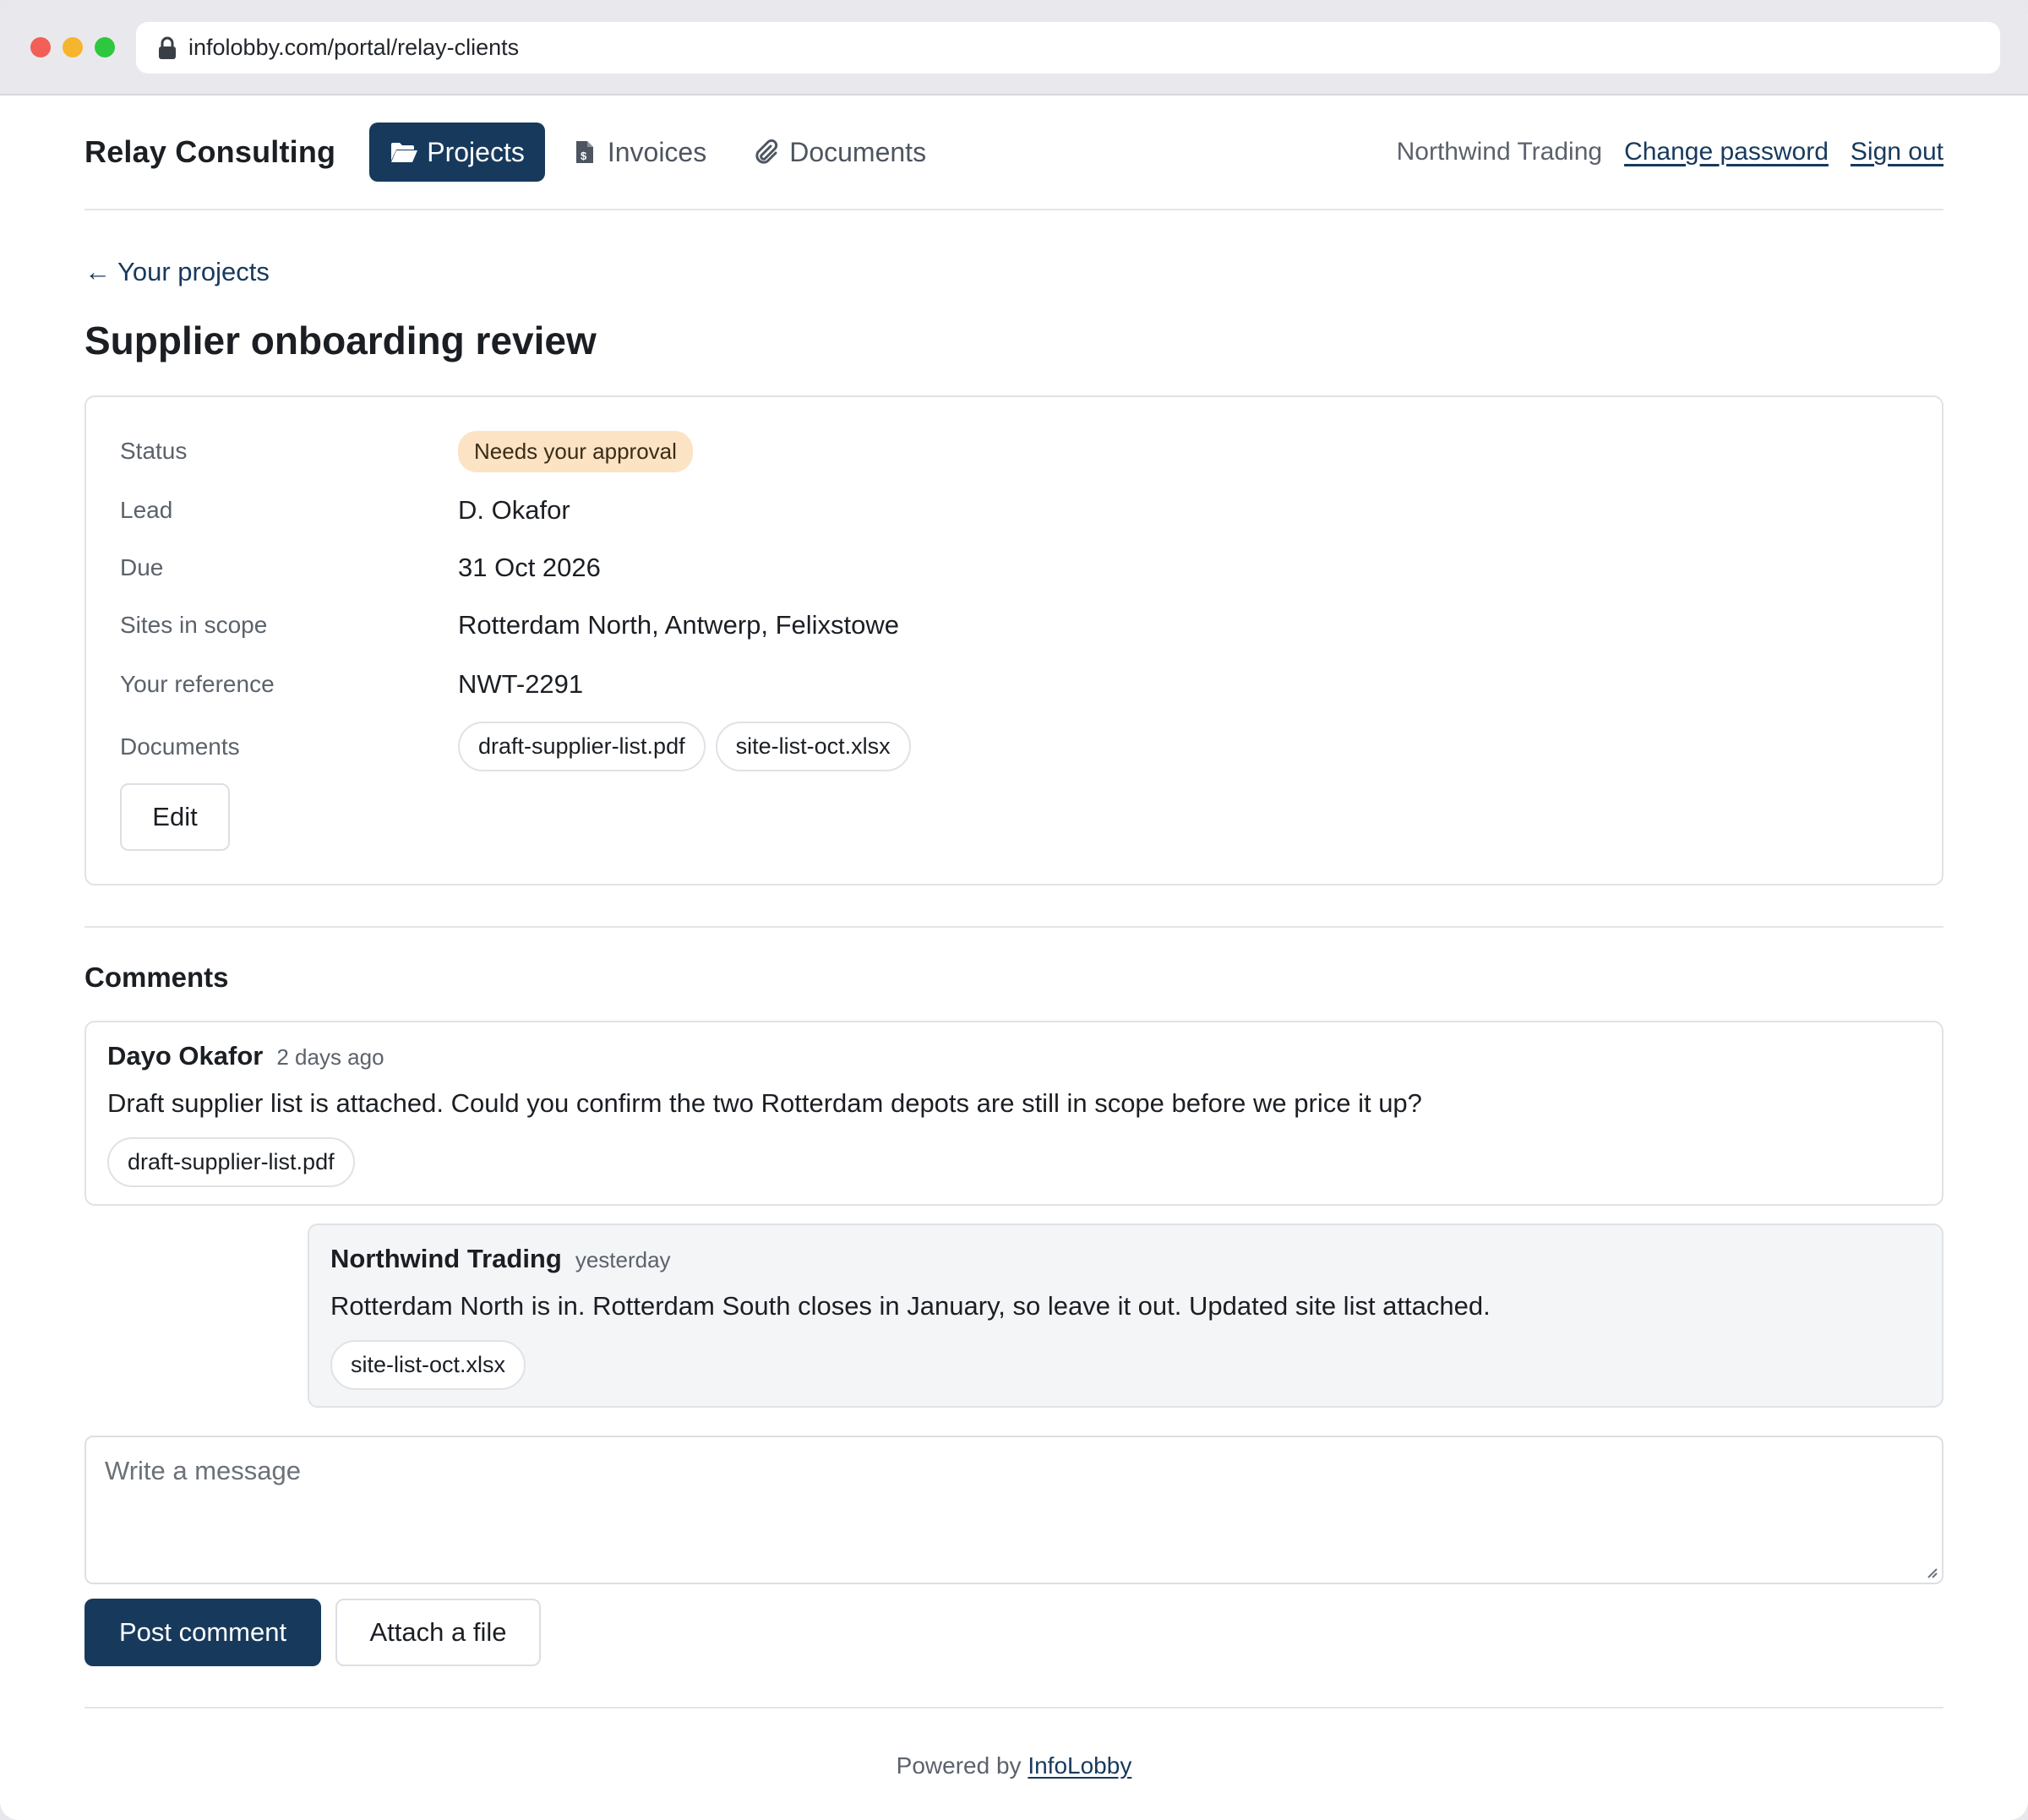 The width and height of the screenshot is (2028, 1820). I want to click on nav-documents-label: Documents, so click(858, 151).